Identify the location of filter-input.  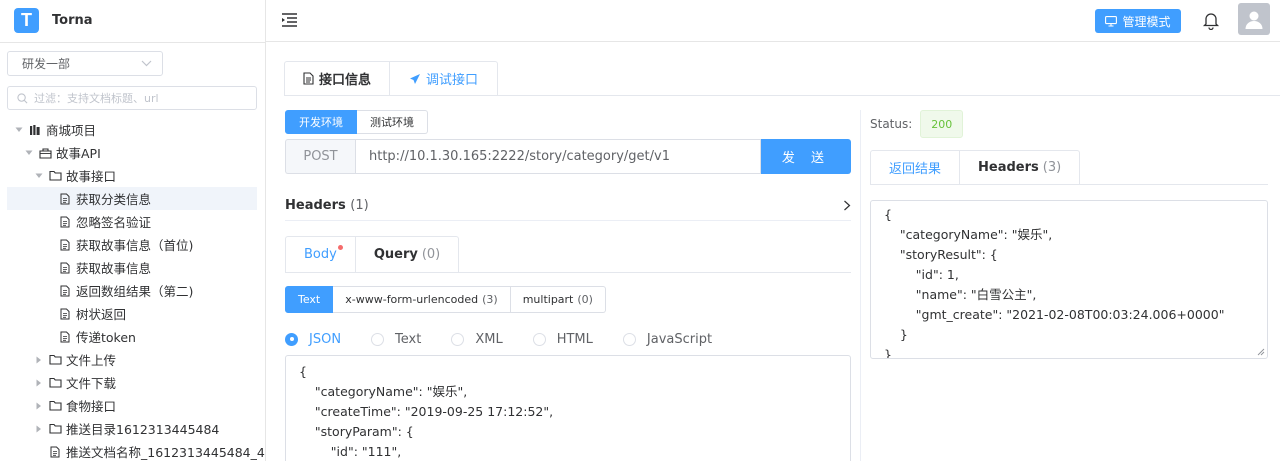
(139, 98).